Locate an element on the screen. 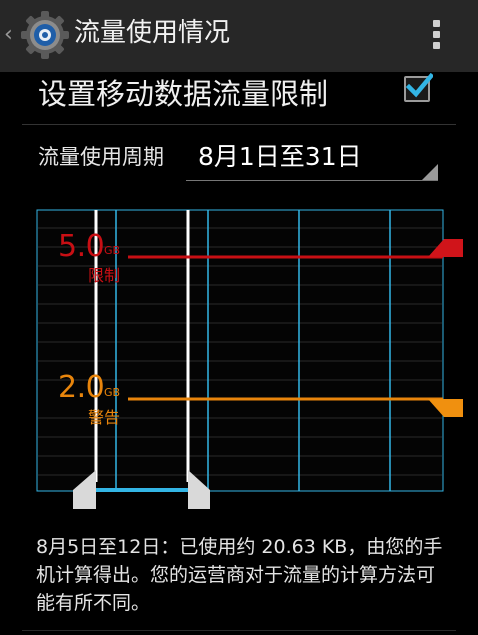 This screenshot has width=478, height=635. usage-cycle-label: 流量使用周期 is located at coordinates (101, 157).